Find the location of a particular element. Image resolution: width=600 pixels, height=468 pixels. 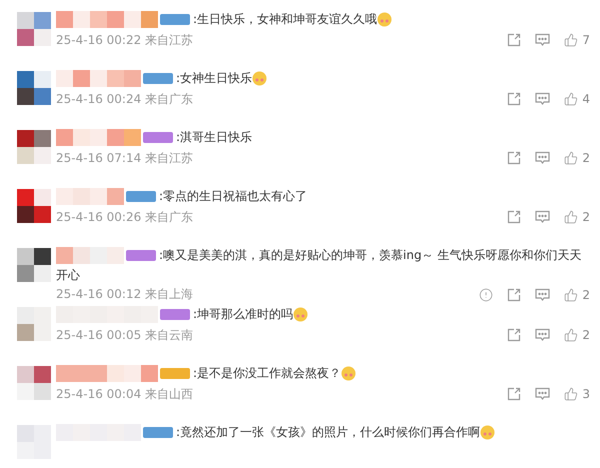

comment-date: 25-4-16 00:12 来自上海 is located at coordinates (125, 294).